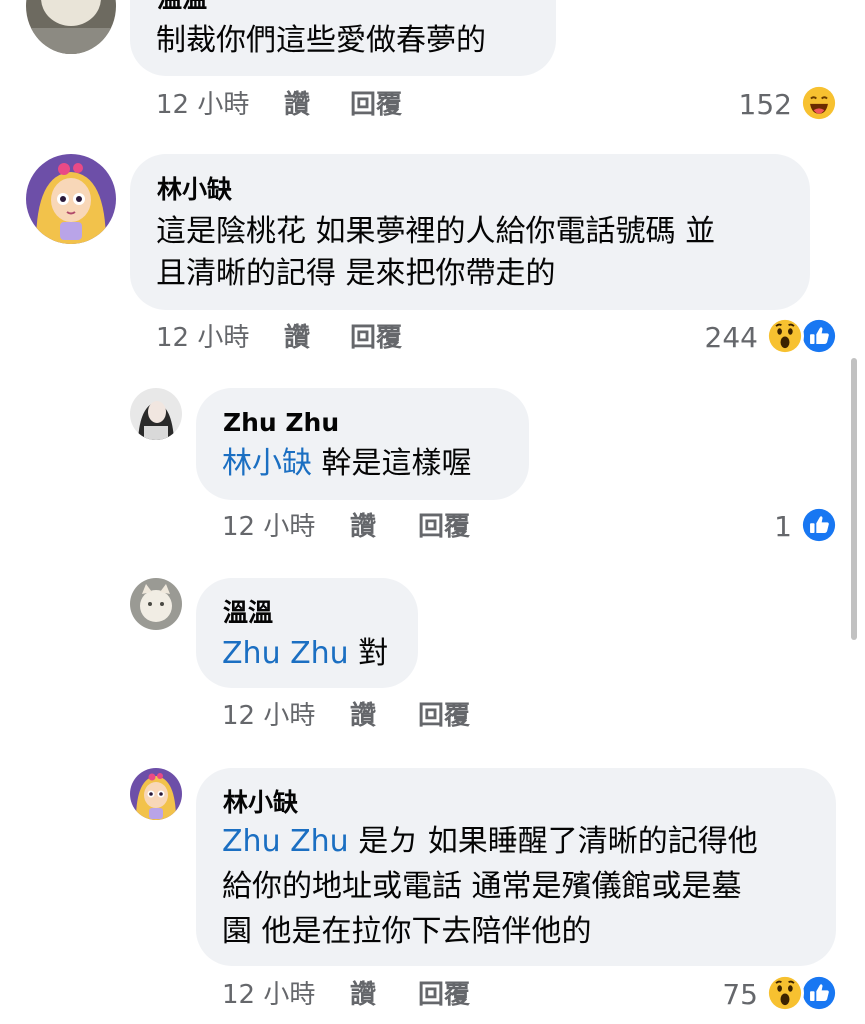 This screenshot has width=865, height=1024. What do you see at coordinates (436, 231) in the screenshot?
I see `comment-text: 這是陰桃花 如果夢裡的人給你電話號碼 並` at bounding box center [436, 231].